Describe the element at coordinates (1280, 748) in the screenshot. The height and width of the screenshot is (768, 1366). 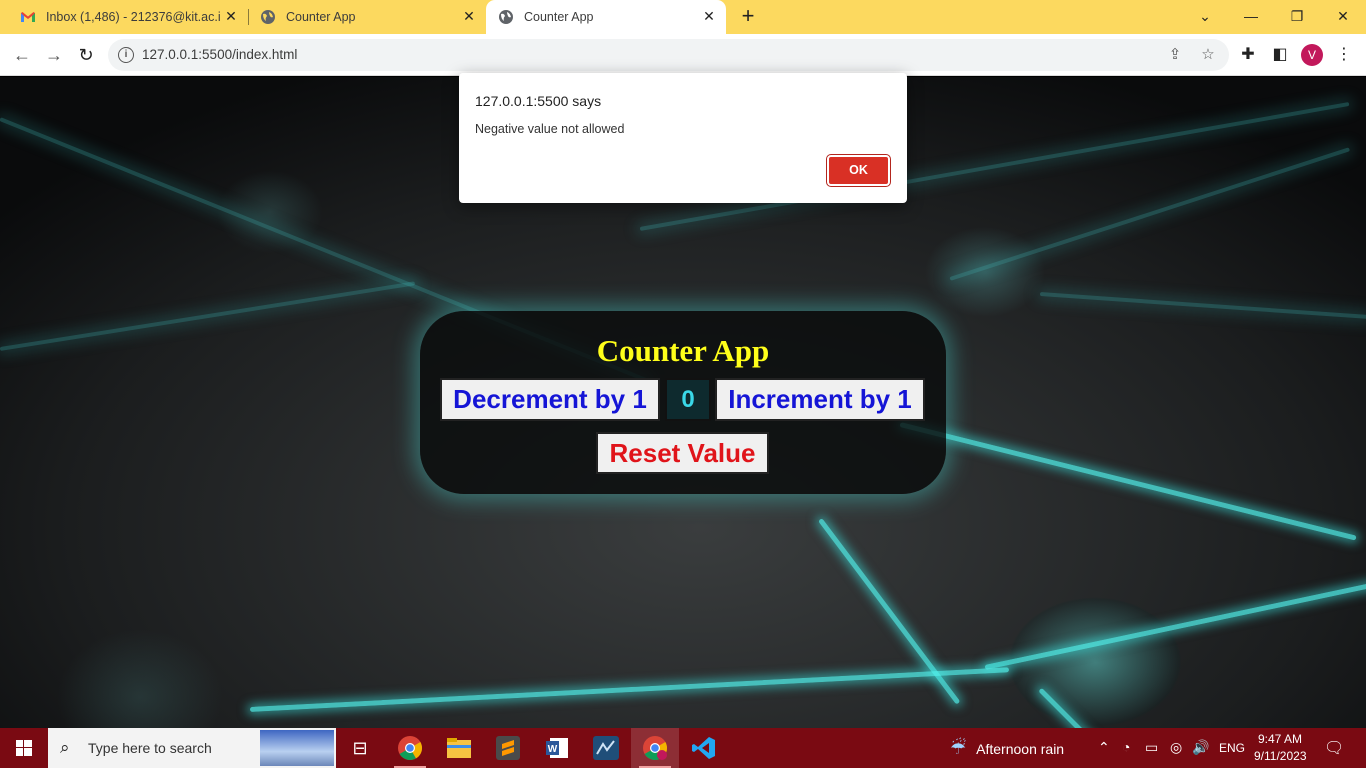
I see `system-clock: 9:47 AM 9/11/2023` at that location.